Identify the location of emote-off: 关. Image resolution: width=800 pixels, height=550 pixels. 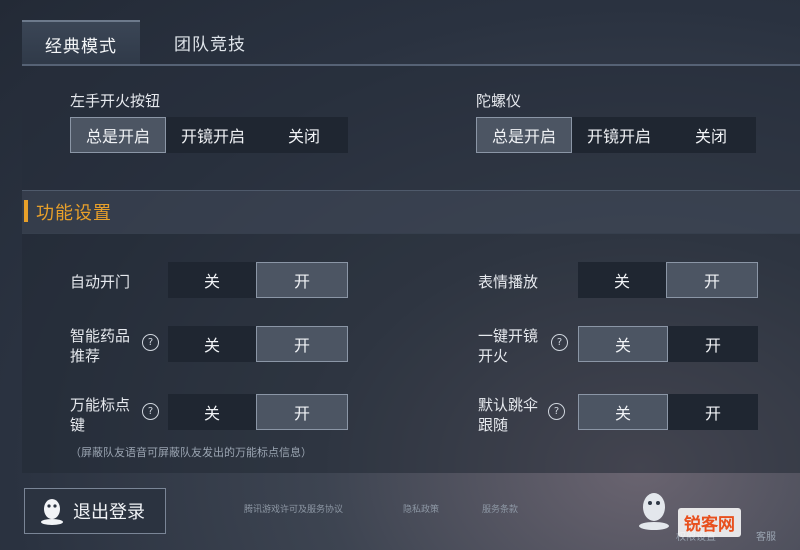
(622, 280).